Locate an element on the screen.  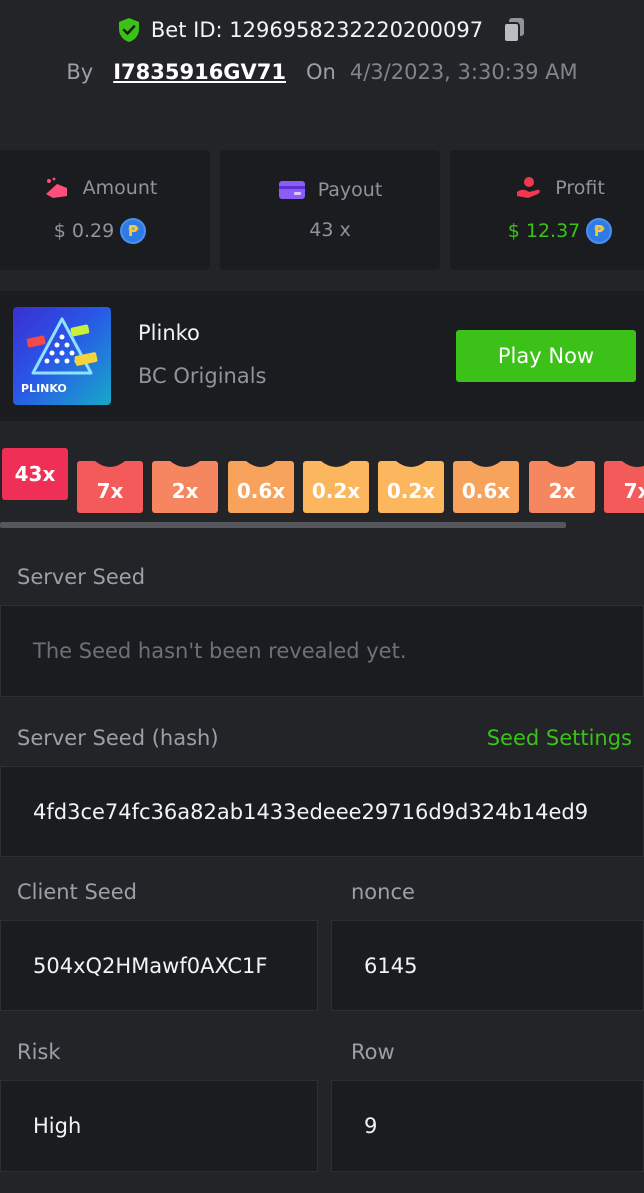
amount-value: $ 0.29 is located at coordinates (84, 231).